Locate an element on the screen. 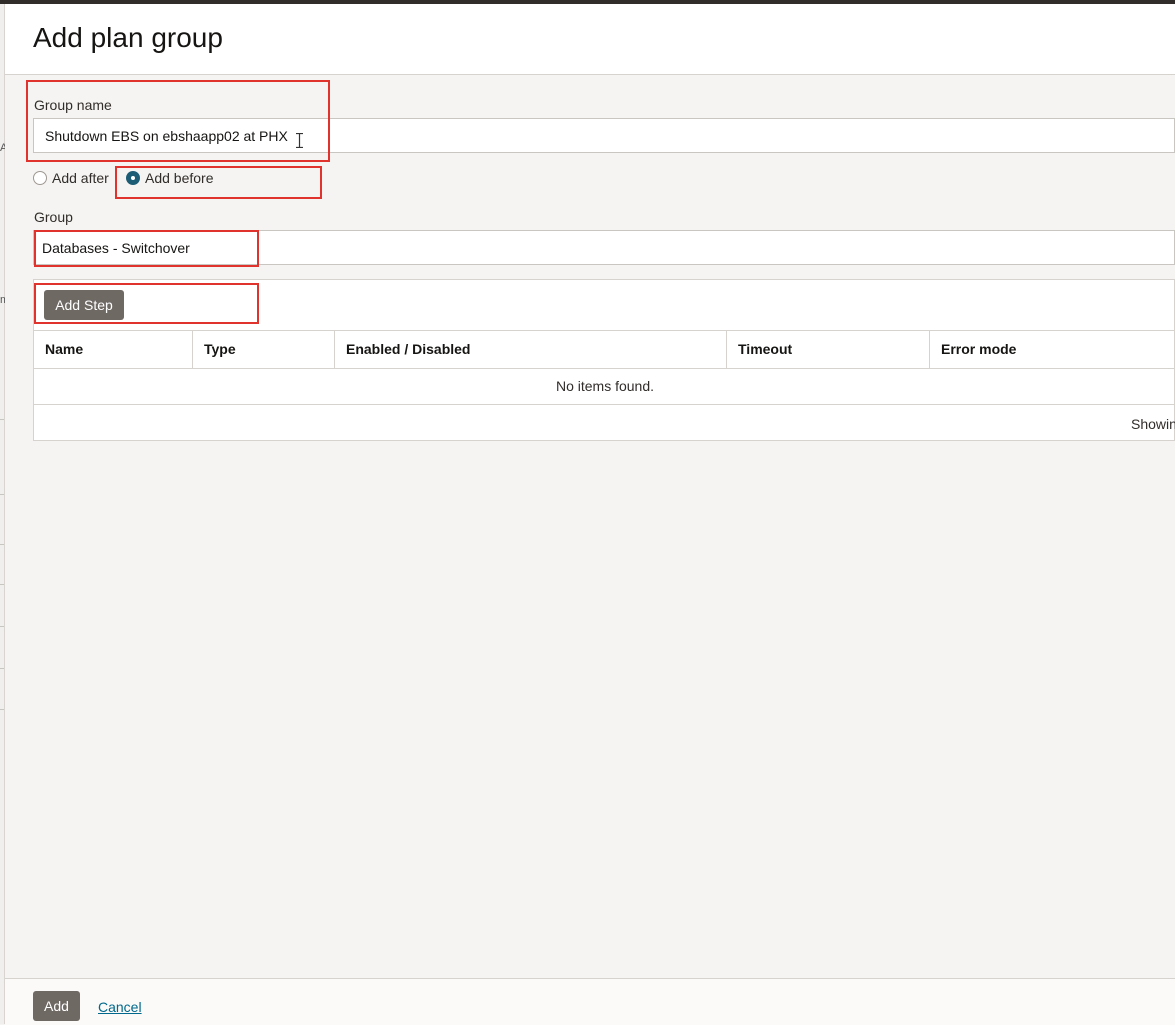 The image size is (1175, 1025). add-step-button: Add Step is located at coordinates (84, 305).